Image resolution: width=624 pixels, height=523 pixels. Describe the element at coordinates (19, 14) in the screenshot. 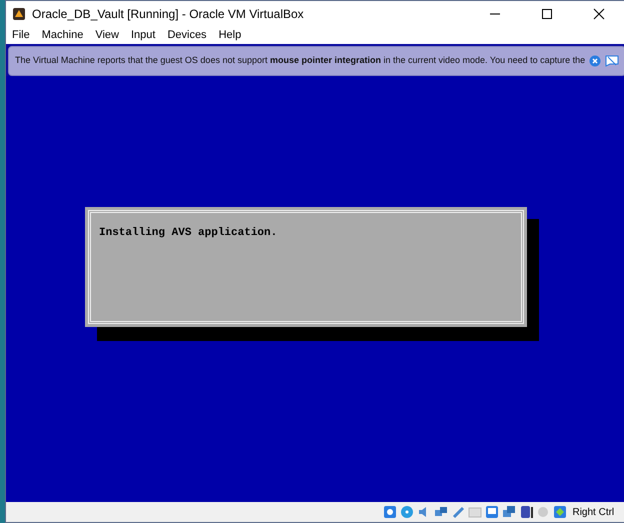

I see `app-logo-icon` at that location.